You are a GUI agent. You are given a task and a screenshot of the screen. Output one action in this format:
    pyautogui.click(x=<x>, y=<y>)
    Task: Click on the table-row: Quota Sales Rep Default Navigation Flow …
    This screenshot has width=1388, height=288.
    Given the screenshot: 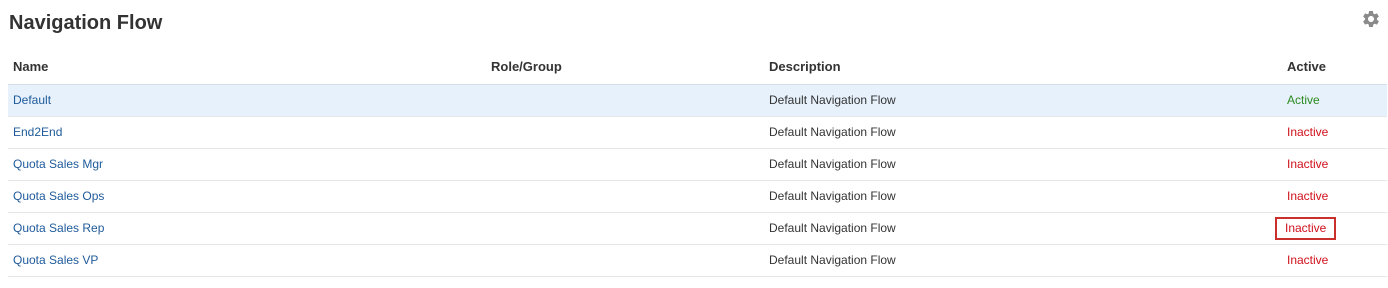 What is the action you would take?
    pyautogui.click(x=697, y=229)
    